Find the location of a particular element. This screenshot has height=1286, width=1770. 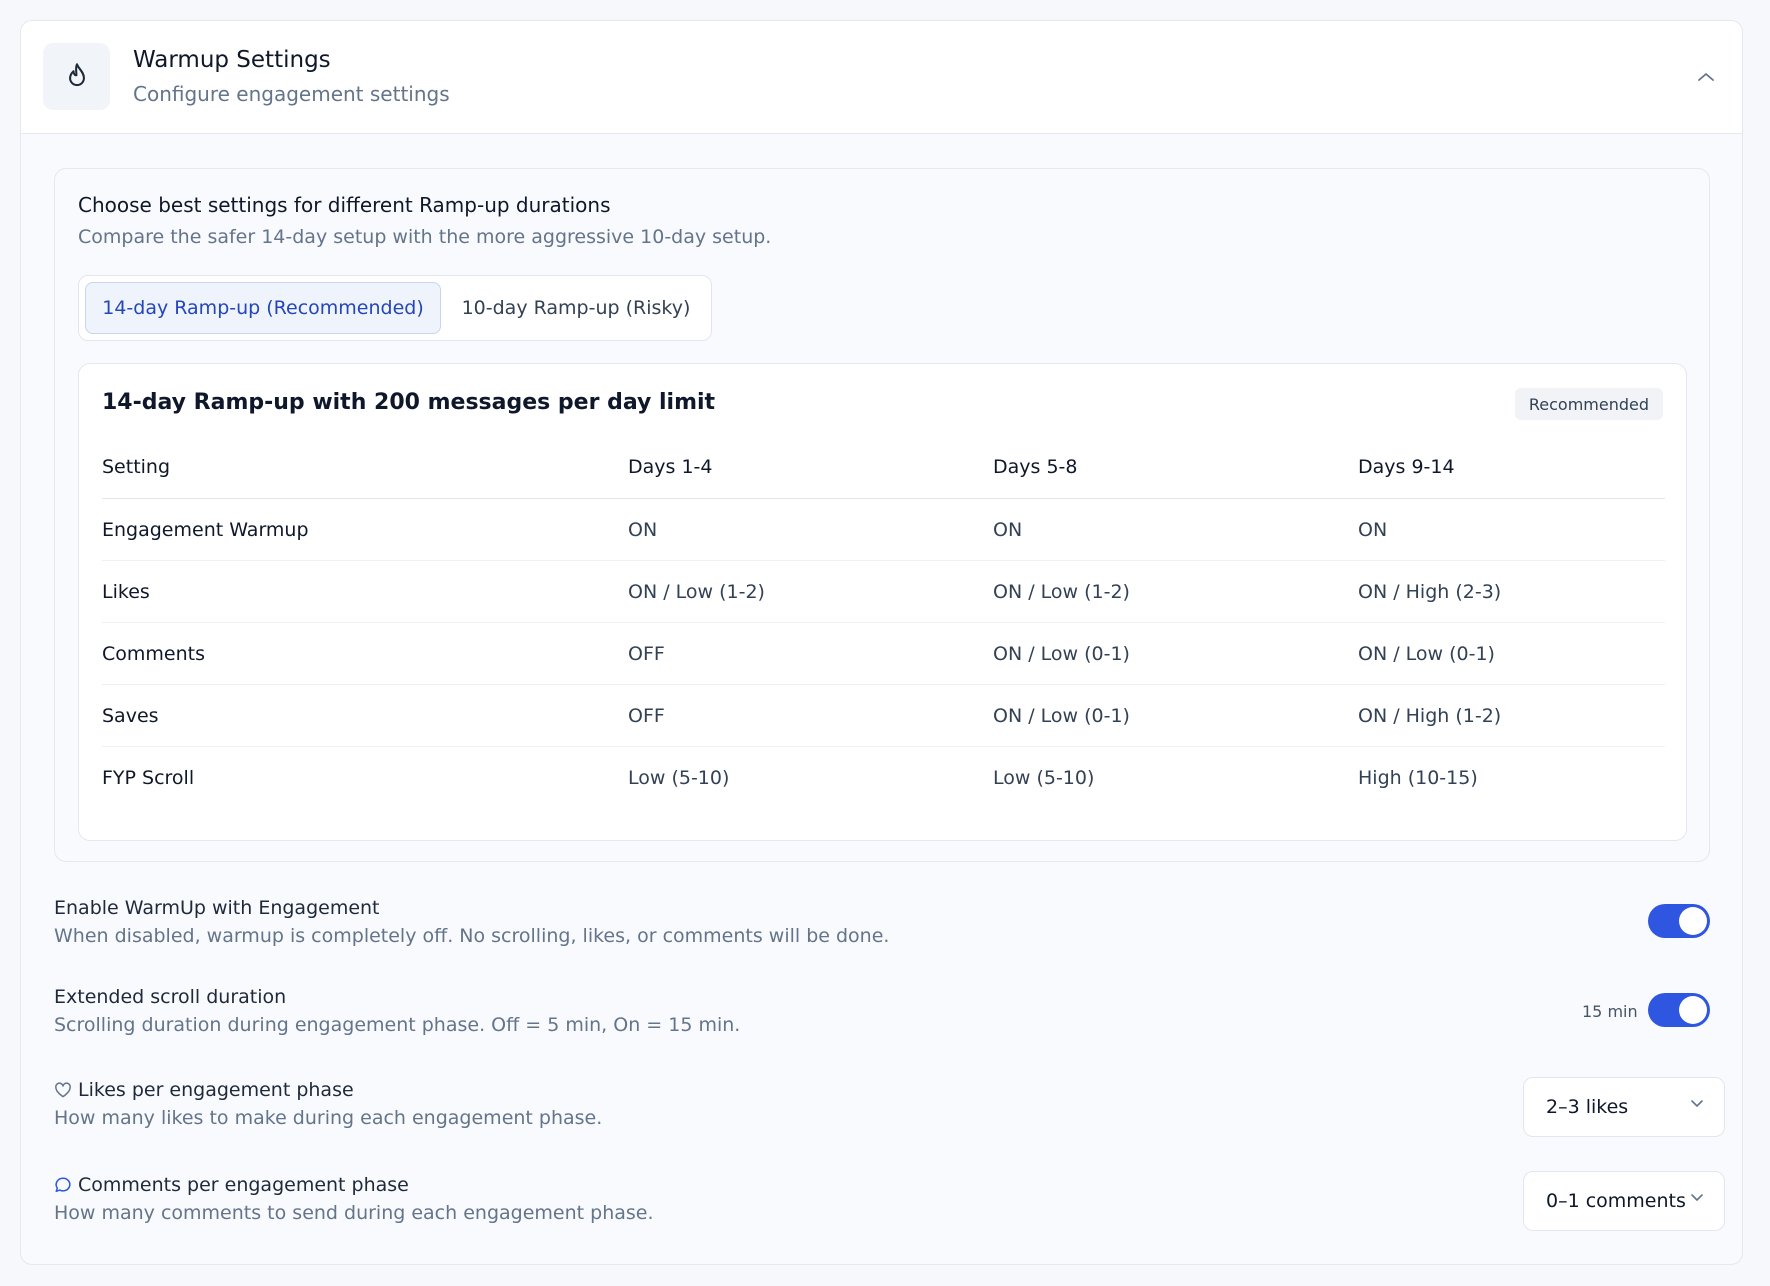

heart-icon is located at coordinates (63, 1090).